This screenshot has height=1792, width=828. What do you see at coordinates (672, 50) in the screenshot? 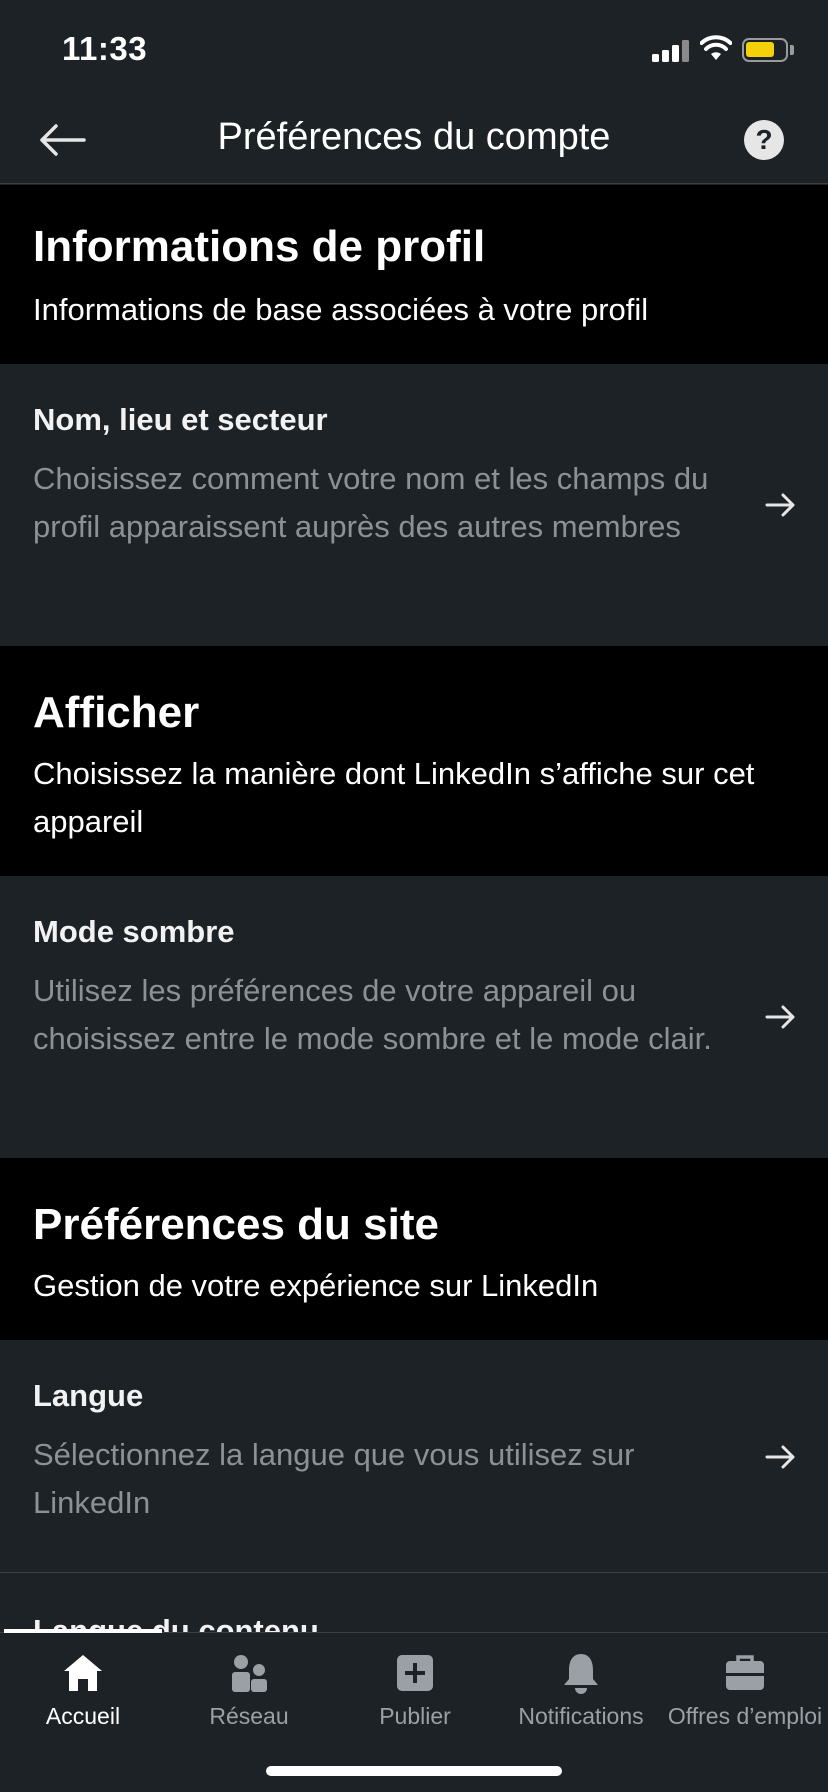
I see `cellular-signal-icon` at bounding box center [672, 50].